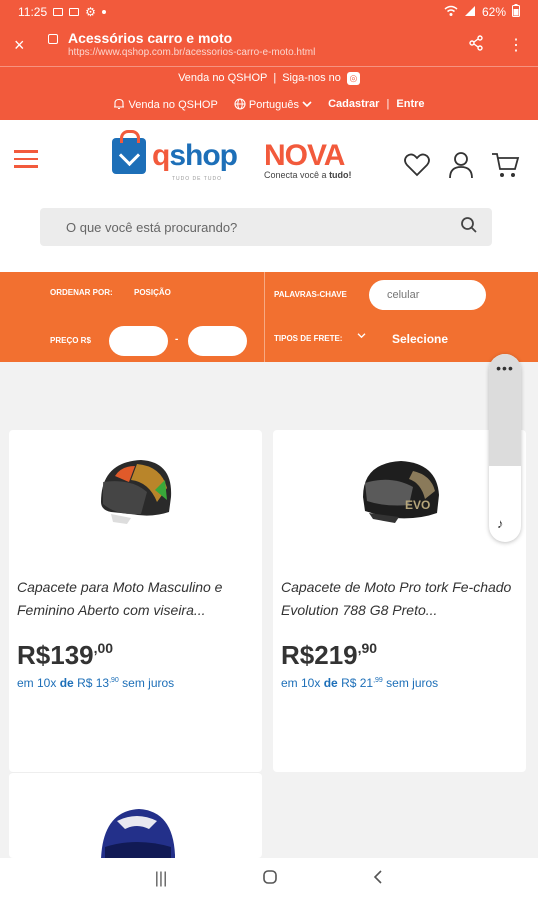  I want to click on wishlist-heart-icon, so click(417, 167).